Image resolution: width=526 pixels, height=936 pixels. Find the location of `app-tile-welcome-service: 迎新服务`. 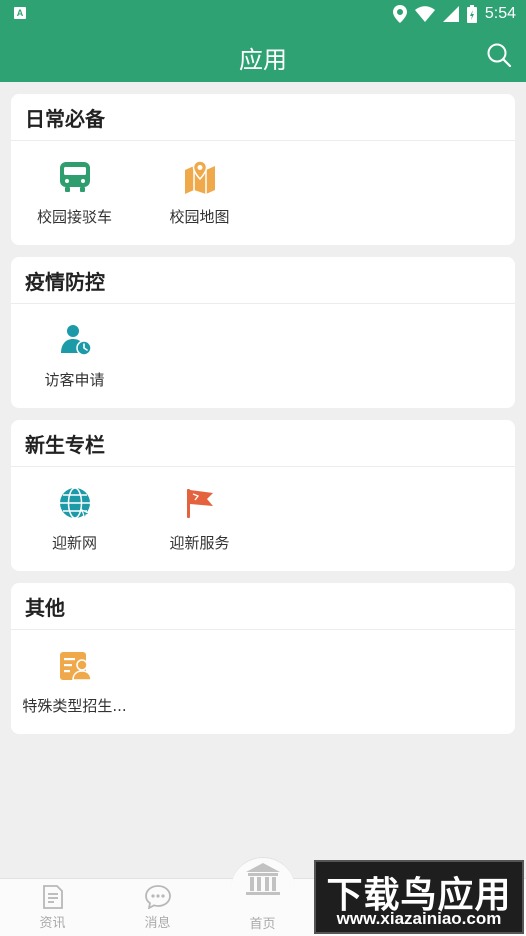

app-tile-welcome-service: 迎新服务 is located at coordinates (199, 518).